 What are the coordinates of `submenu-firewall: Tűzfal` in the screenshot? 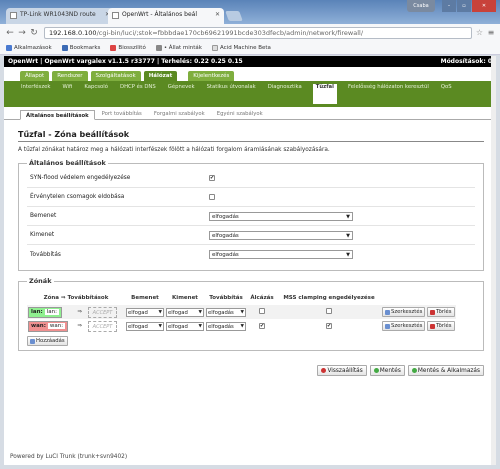 It's located at (324, 94).